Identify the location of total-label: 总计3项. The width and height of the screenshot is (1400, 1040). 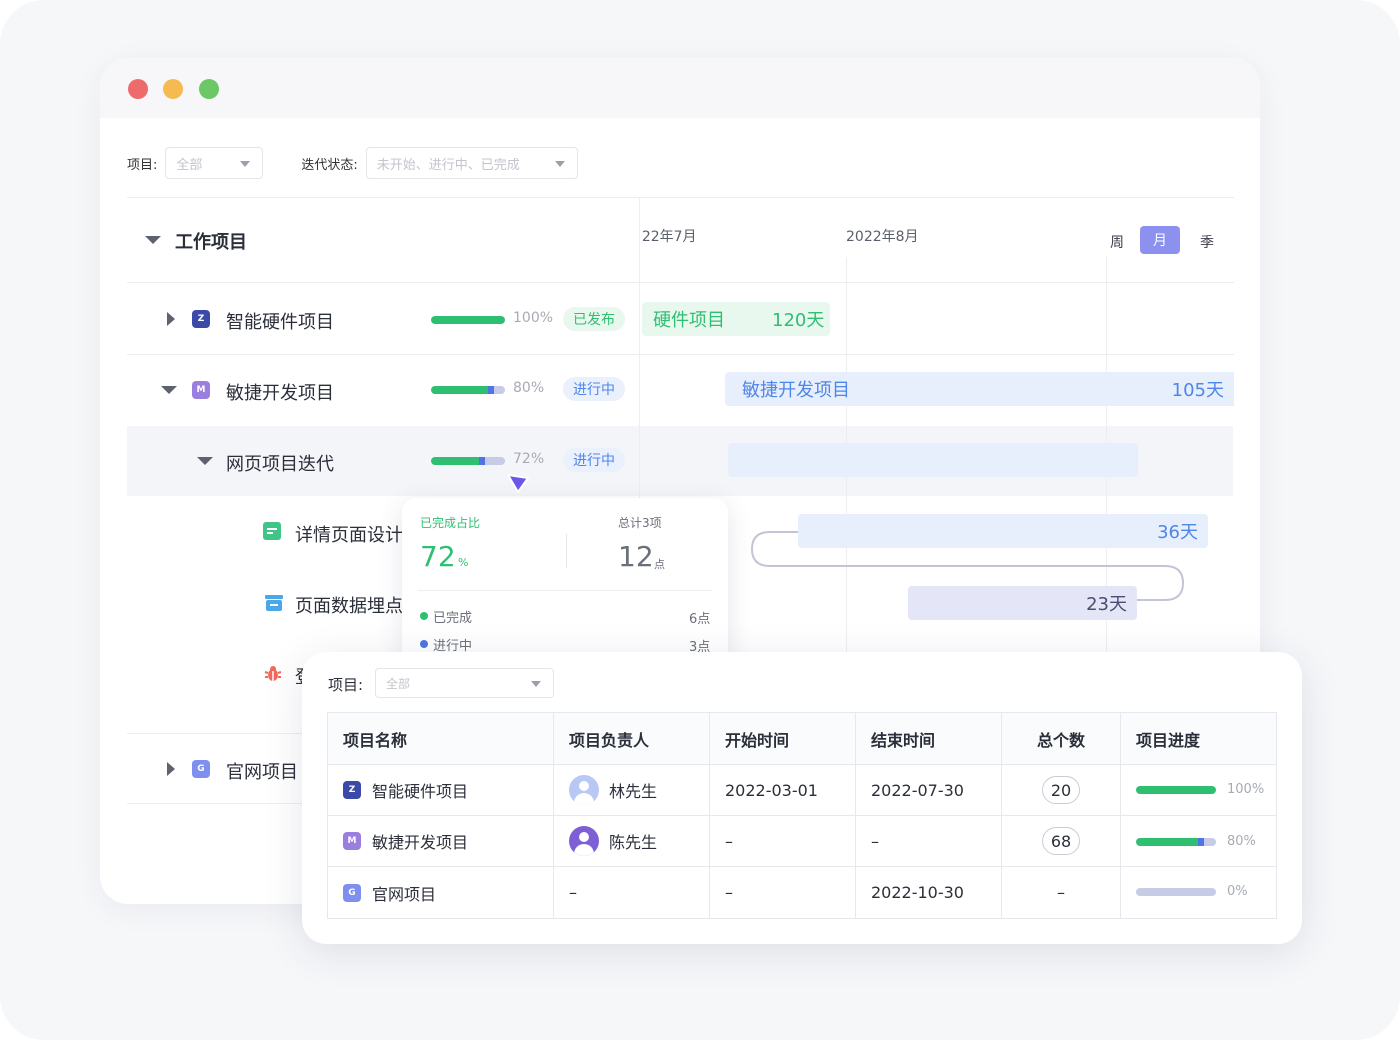
(640, 523).